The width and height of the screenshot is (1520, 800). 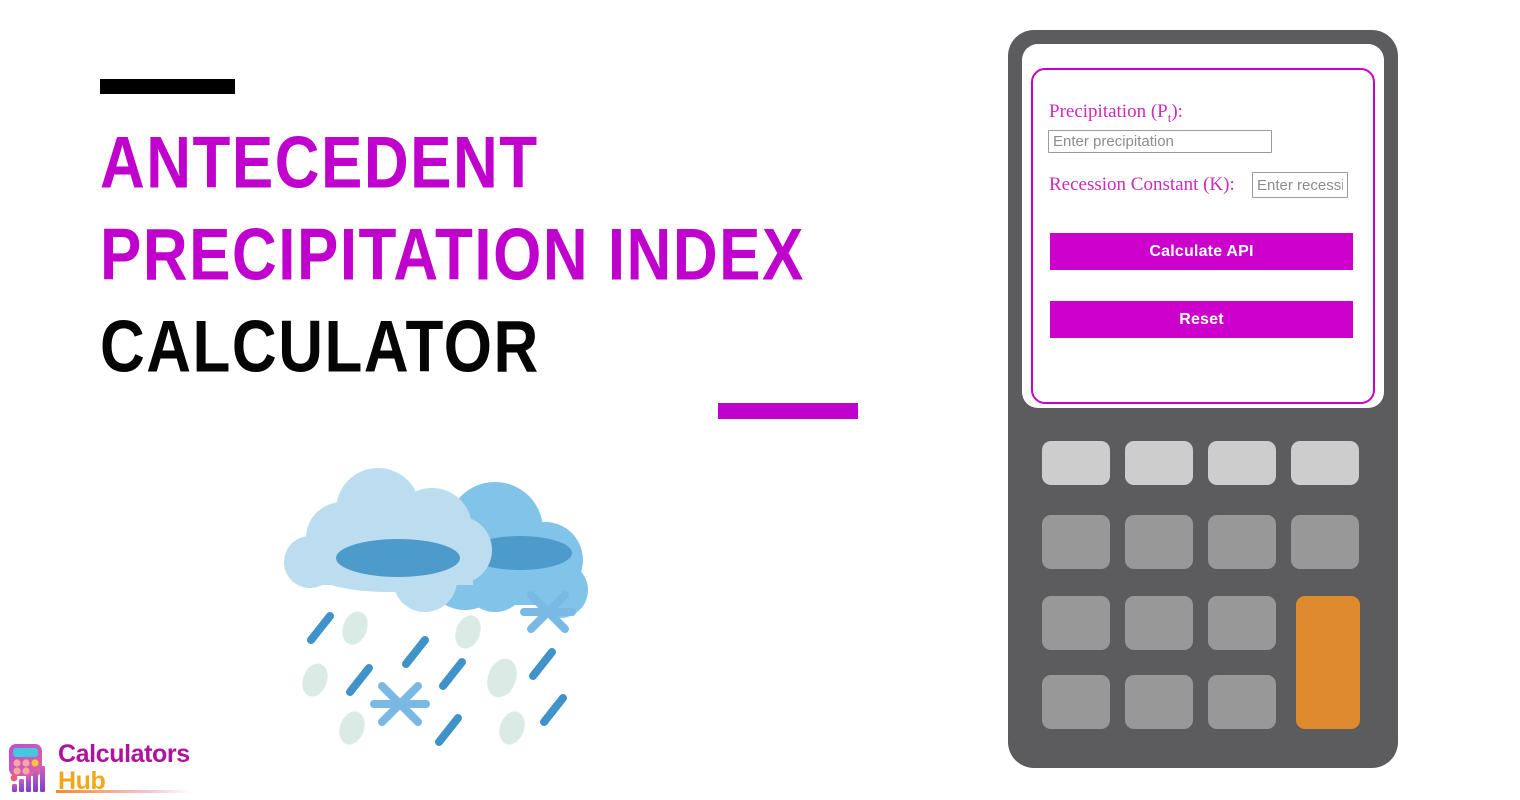 What do you see at coordinates (1159, 623) in the screenshot?
I see `keypad-key-r3c2` at bounding box center [1159, 623].